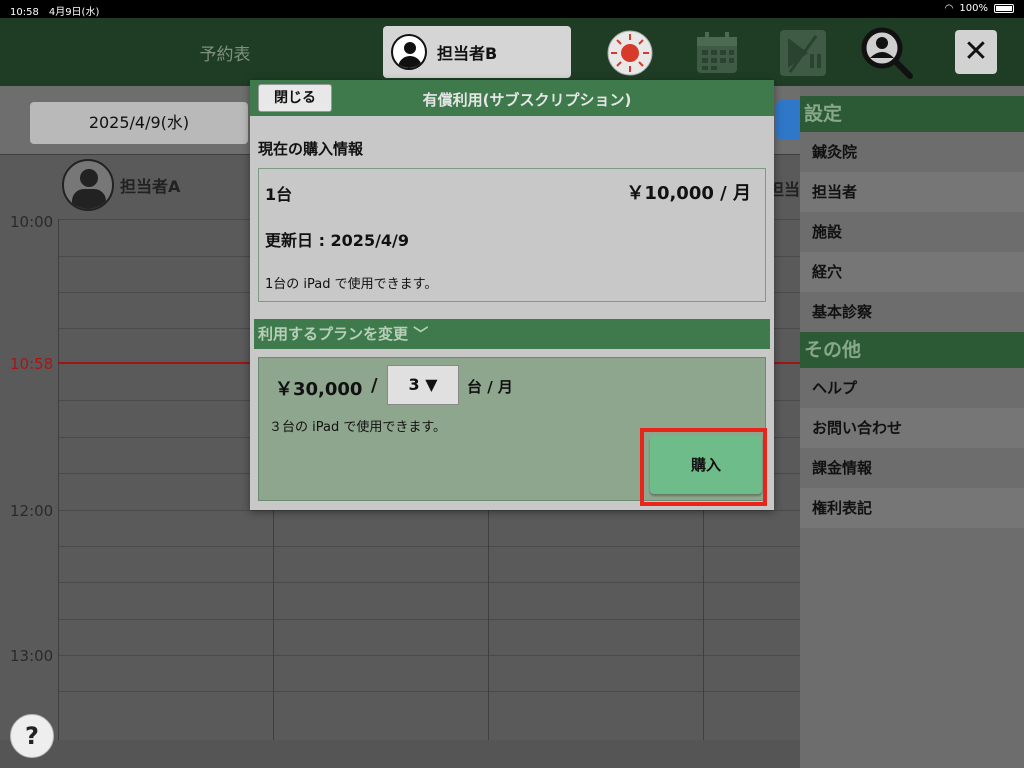 The width and height of the screenshot is (1024, 768). I want to click on staff-column-header: 担当者A, so click(121, 185).